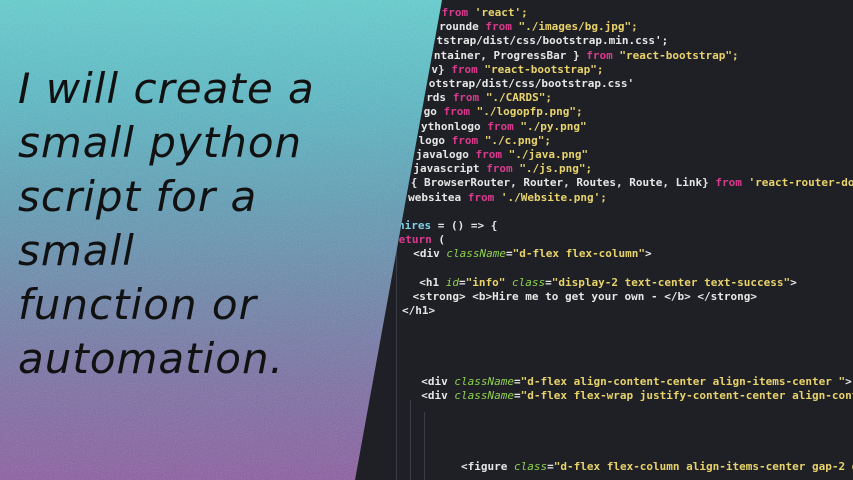 The image size is (853, 480). Describe the element at coordinates (137, 304) in the screenshot. I see `headline-line: function or` at that location.